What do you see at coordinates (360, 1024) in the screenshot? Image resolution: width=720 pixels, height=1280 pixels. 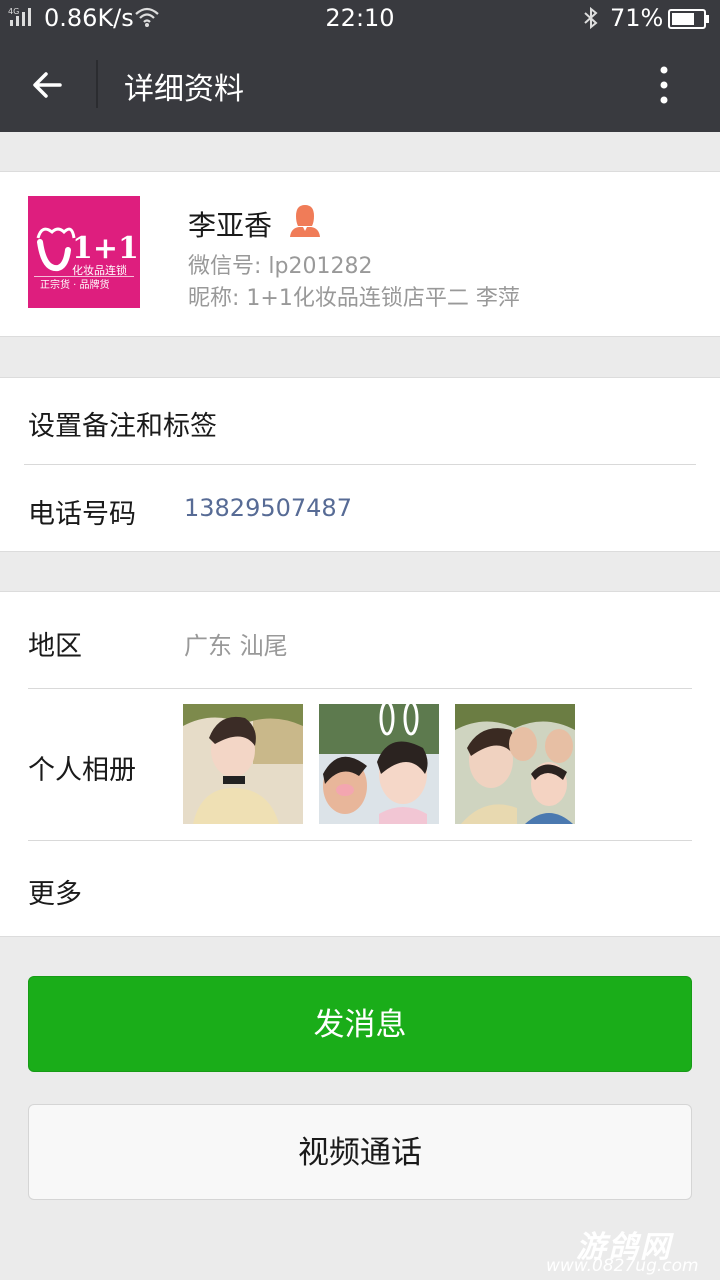 I see `send-message-button: 发消息` at bounding box center [360, 1024].